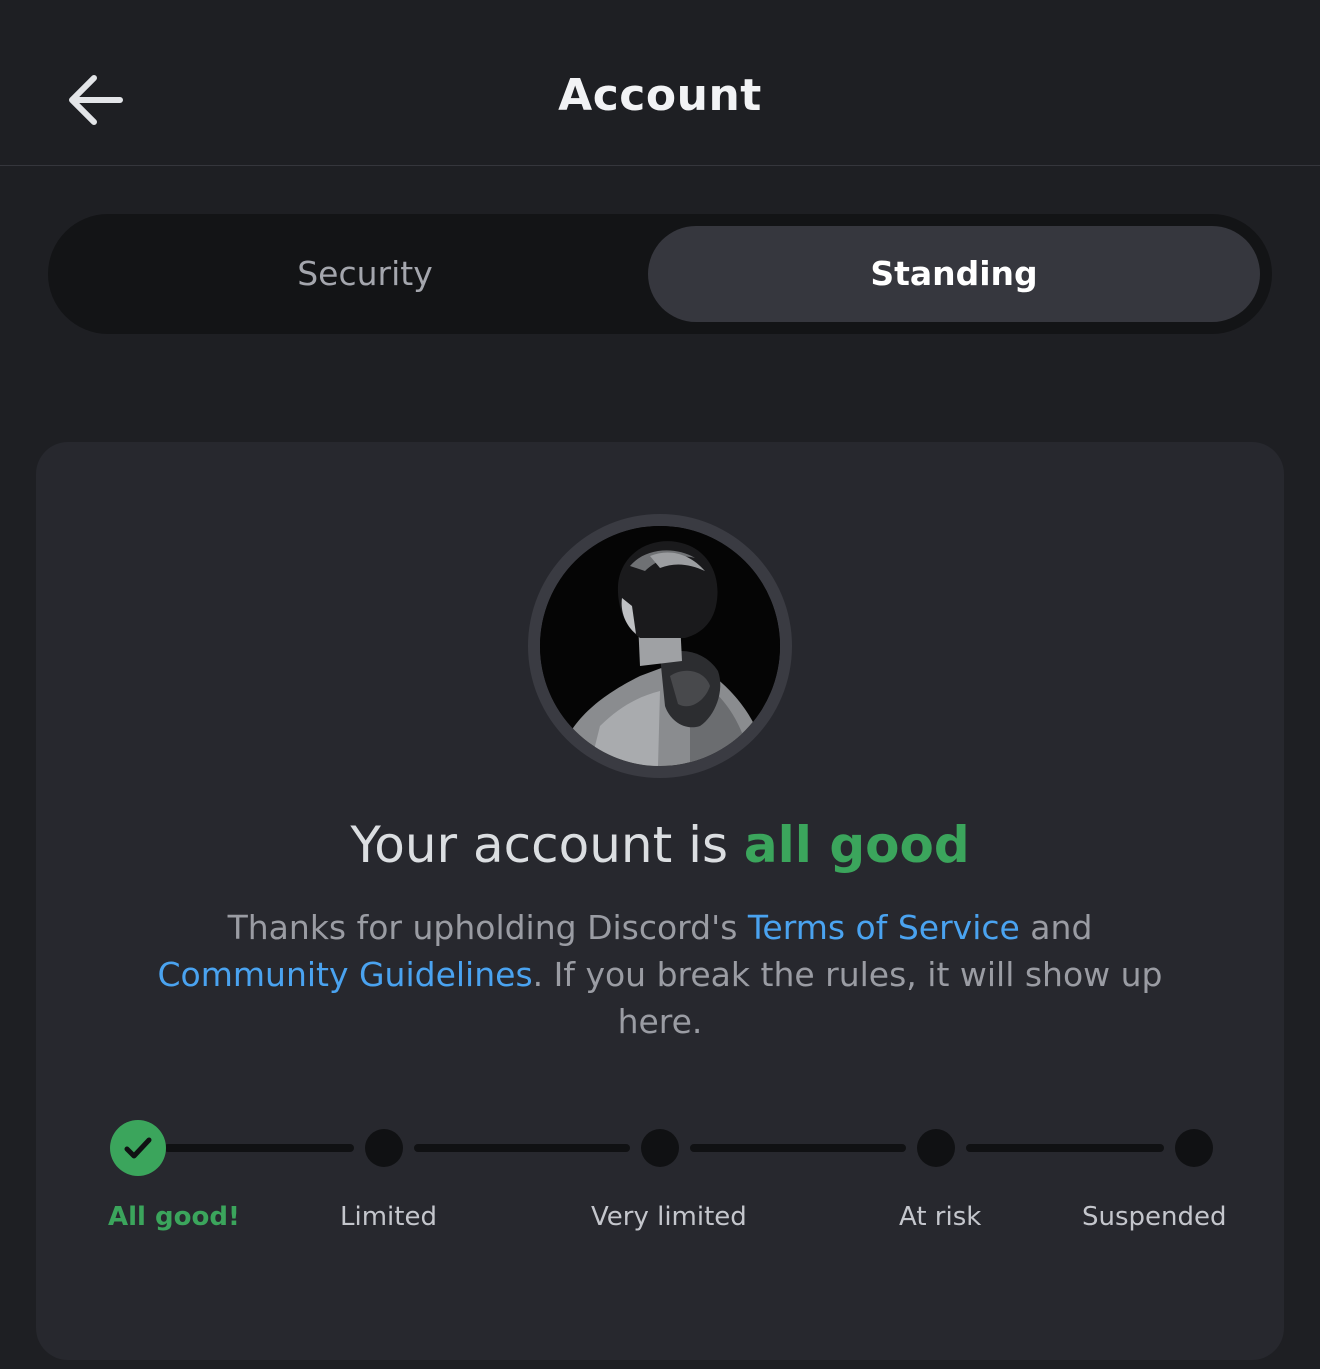  What do you see at coordinates (547, 845) in the screenshot?
I see `headline-prefix: Your account is` at bounding box center [547, 845].